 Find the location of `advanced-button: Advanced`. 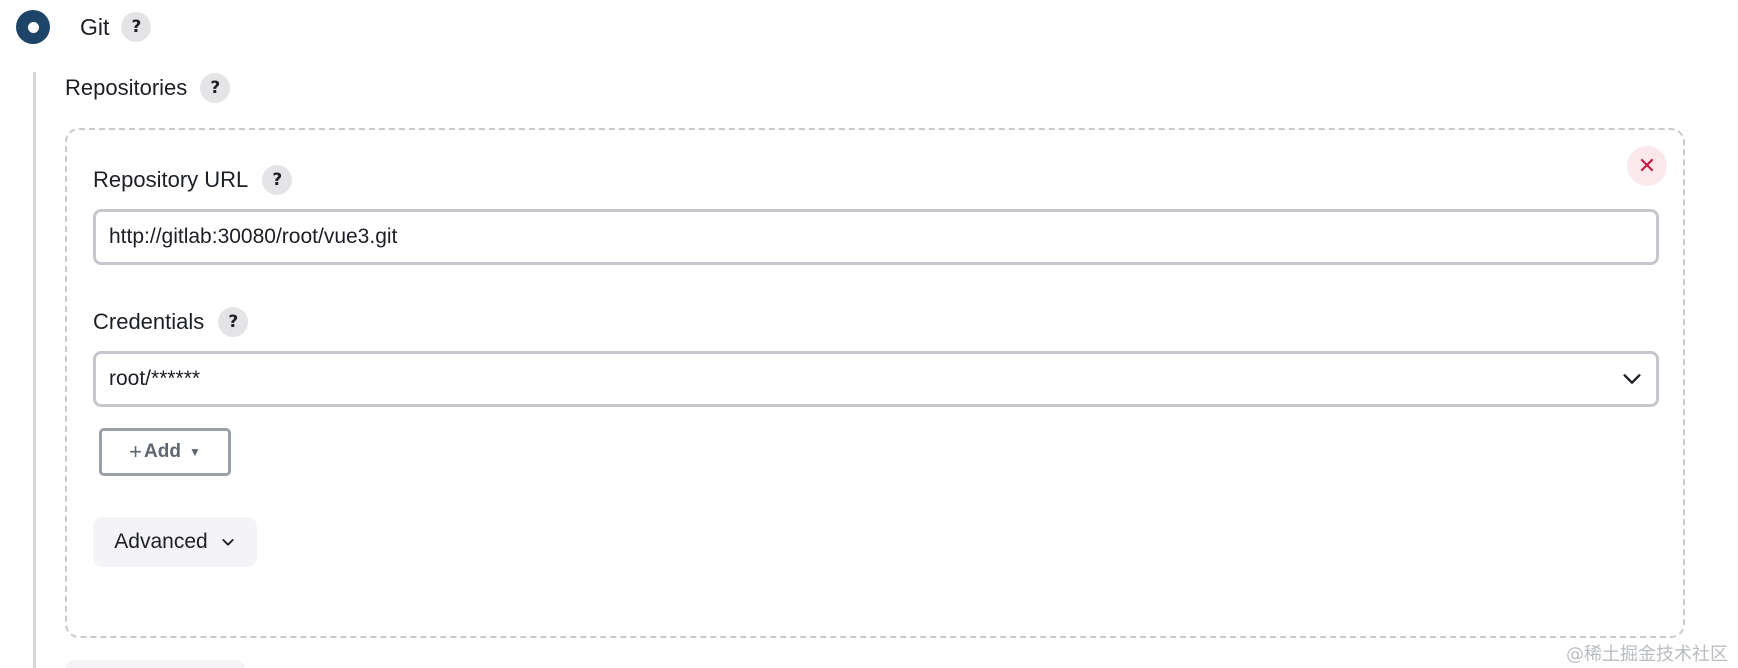

advanced-button: Advanced is located at coordinates (175, 542).